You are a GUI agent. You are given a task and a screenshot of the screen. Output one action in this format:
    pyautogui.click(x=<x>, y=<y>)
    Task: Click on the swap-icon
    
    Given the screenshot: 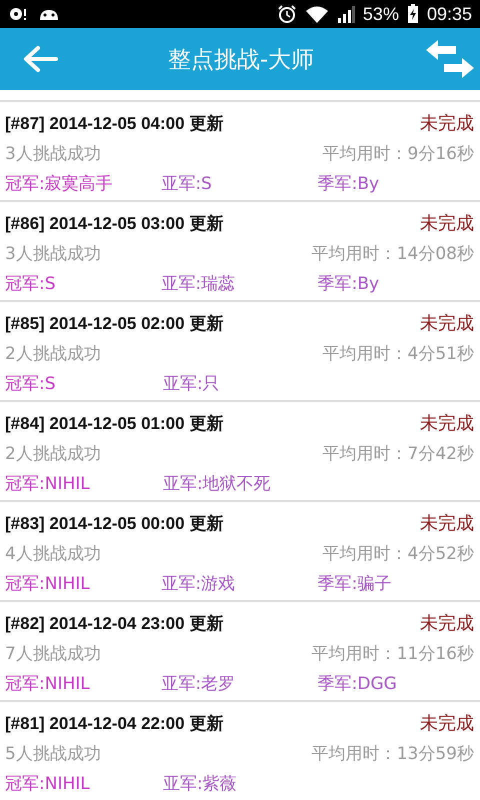 What is the action you would take?
    pyautogui.click(x=450, y=59)
    